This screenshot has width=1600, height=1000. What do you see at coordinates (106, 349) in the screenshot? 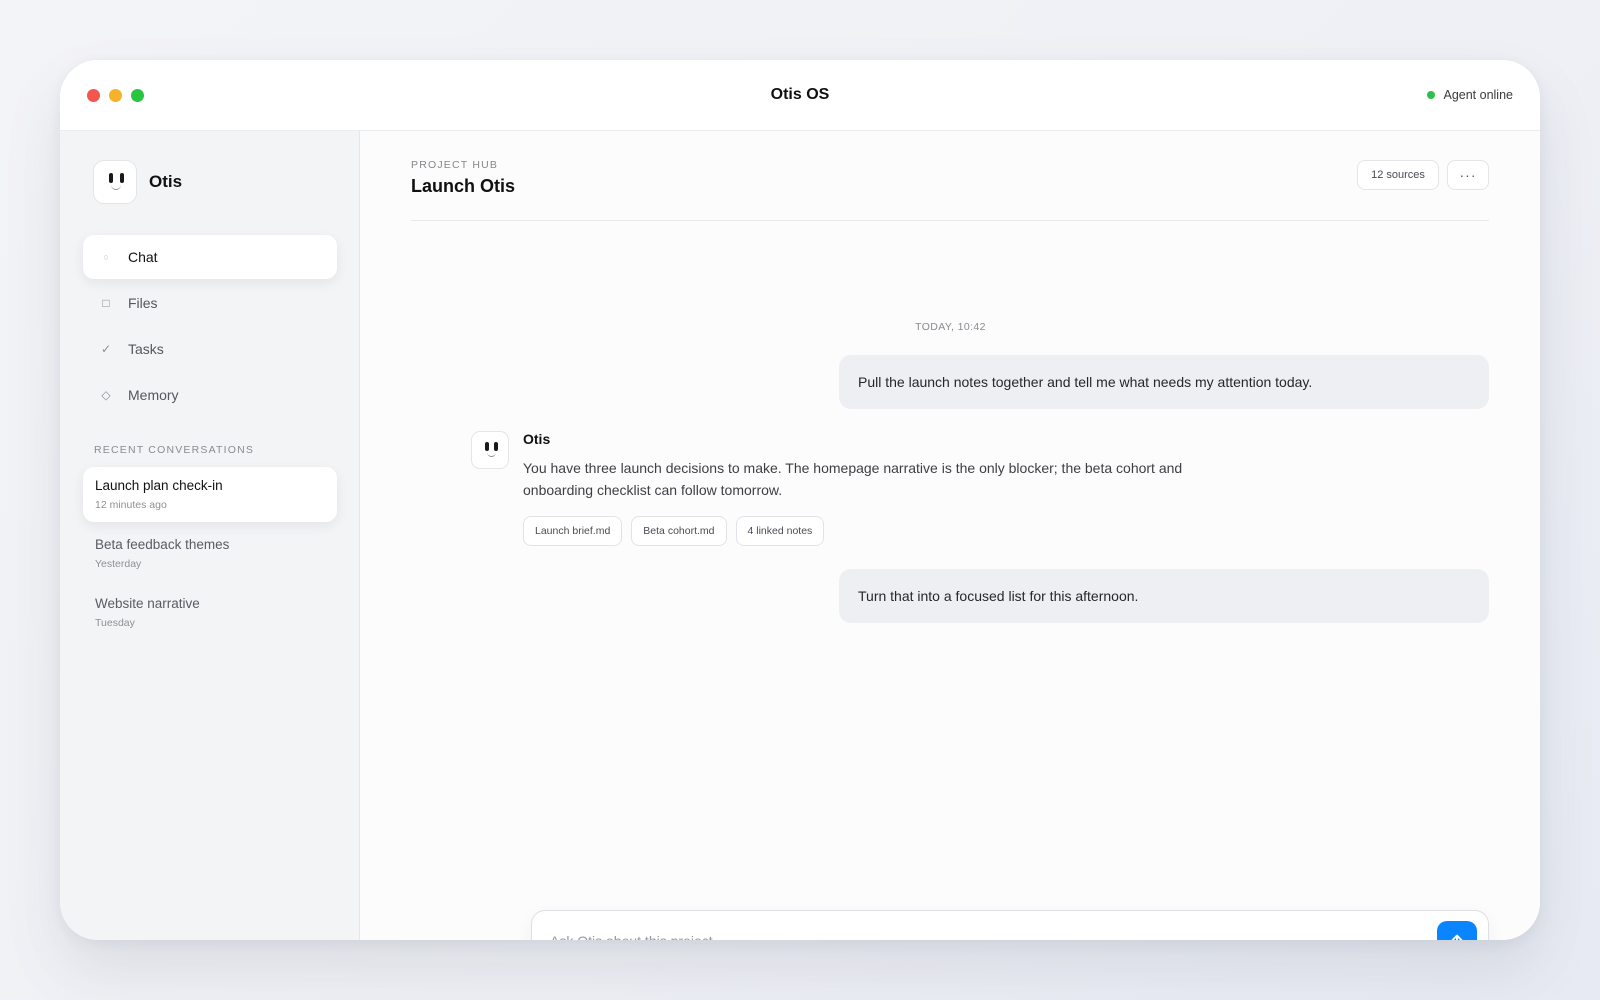
I see `check-icon: ✓` at bounding box center [106, 349].